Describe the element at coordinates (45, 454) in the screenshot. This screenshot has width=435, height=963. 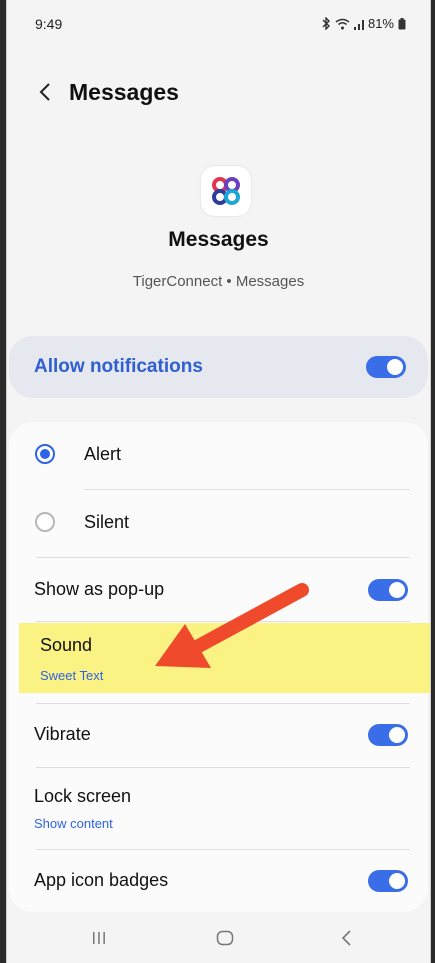
I see `alert-radio` at that location.